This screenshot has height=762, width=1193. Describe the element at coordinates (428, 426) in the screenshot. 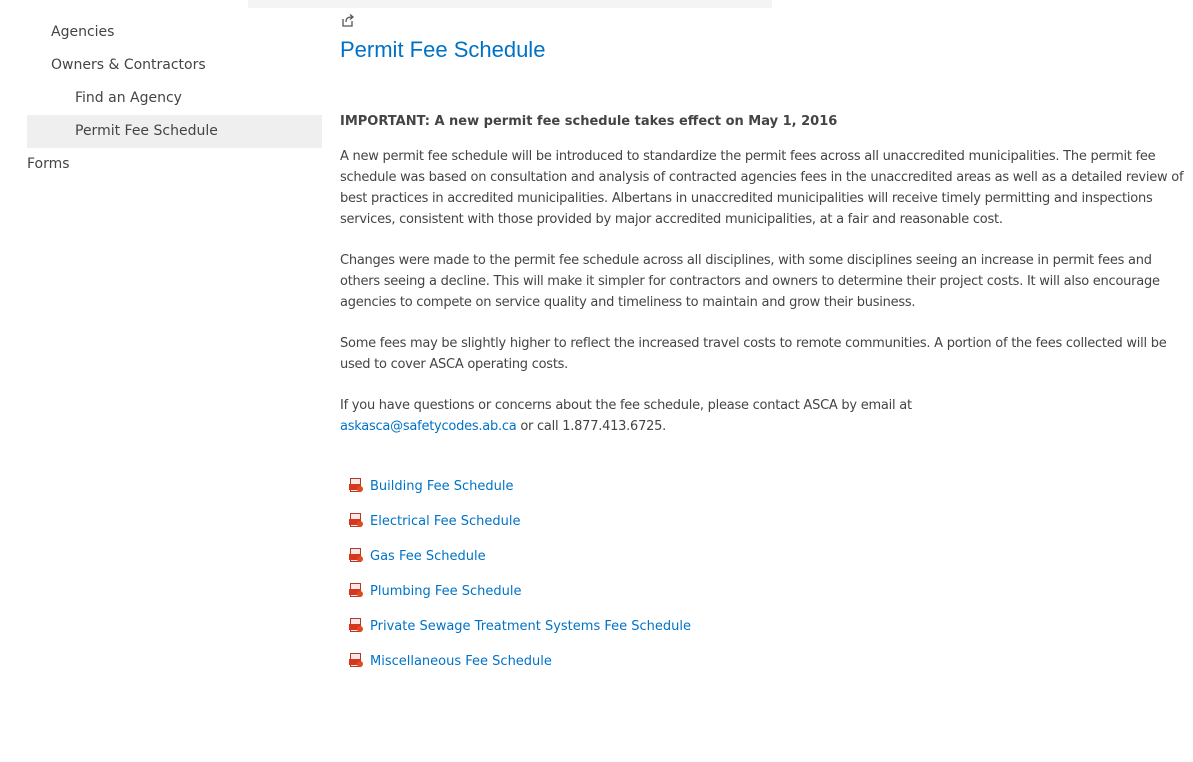

I see `email-link: askasca@safetycodes.ab.ca` at that location.